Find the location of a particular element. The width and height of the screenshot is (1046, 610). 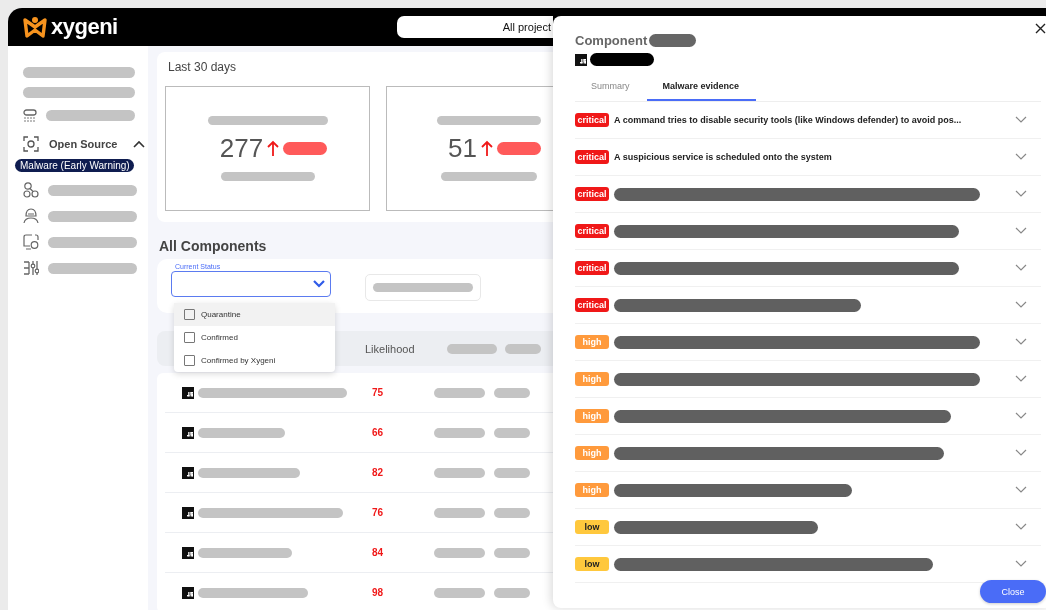

sidebar-section: Open Source is located at coordinates (83, 144).